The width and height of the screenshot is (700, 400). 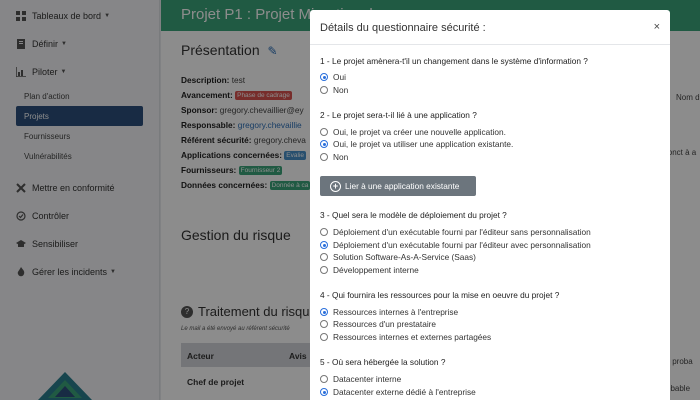 I want to click on radio-option: Ressources d'un prestataire, so click(x=378, y=324).